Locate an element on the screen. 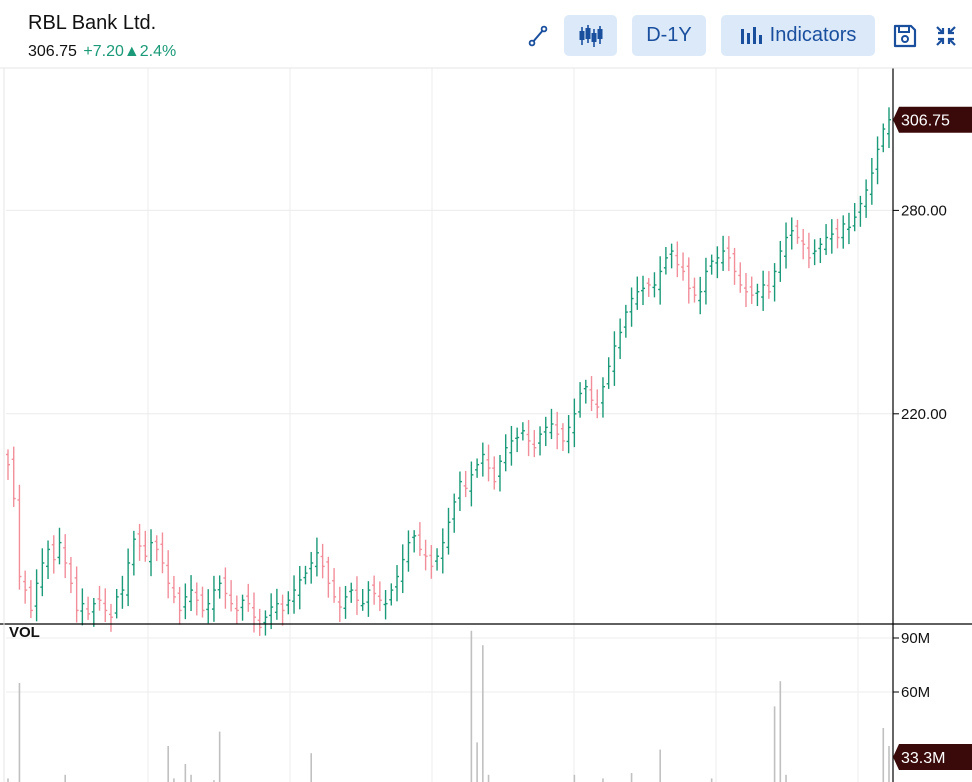 Image resolution: width=972 pixels, height=782 pixels. volume-pane-label: VOL is located at coordinates (24, 632).